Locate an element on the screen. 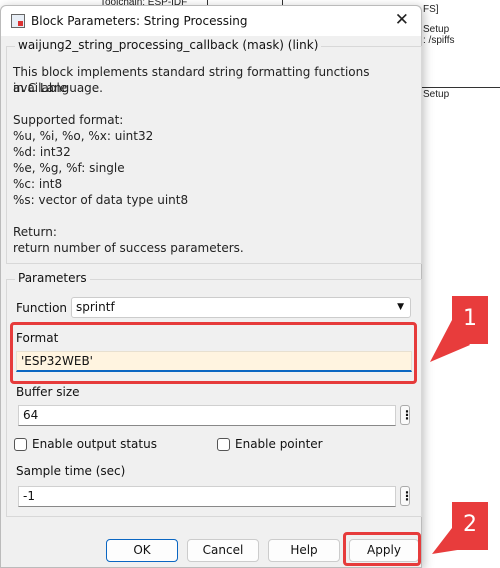  callout-1: 1 is located at coordinates (470, 320).